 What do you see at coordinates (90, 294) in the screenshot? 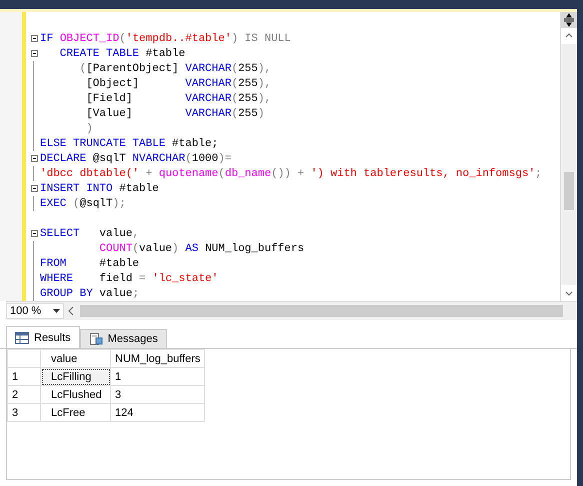
I see `code-line: GROUP BY value;` at bounding box center [90, 294].